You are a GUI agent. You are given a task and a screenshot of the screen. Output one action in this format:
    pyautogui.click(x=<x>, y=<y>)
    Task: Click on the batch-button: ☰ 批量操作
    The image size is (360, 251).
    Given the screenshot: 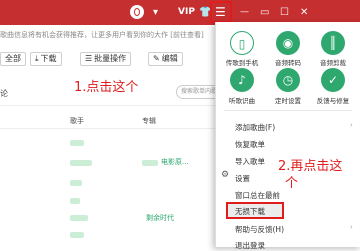 What is the action you would take?
    pyautogui.click(x=106, y=59)
    